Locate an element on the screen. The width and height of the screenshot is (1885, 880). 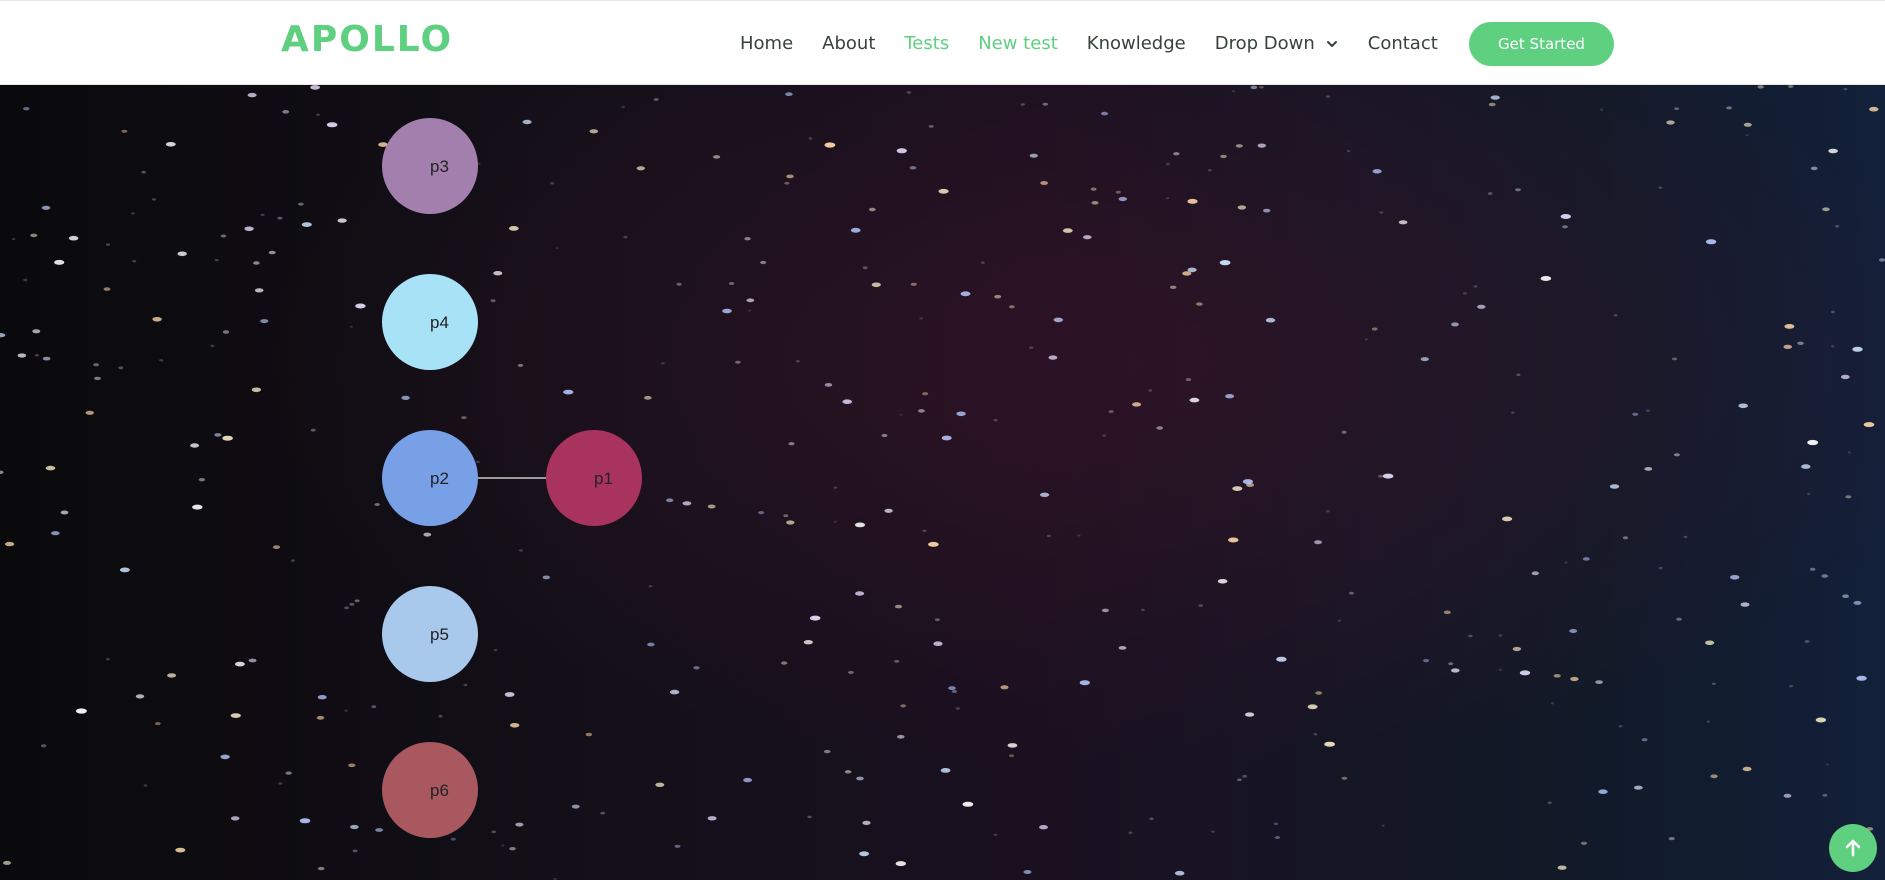
graph-node-p1: p1 is located at coordinates (594, 478).